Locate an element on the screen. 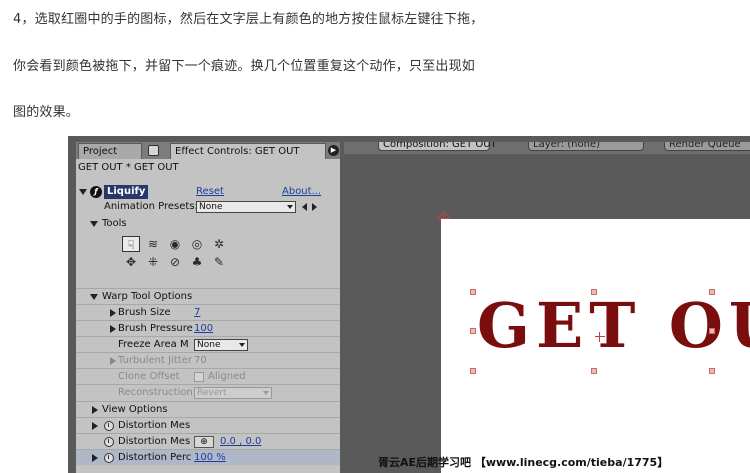 This screenshot has height=473, width=750. freeze-area-value: None is located at coordinates (209, 345).